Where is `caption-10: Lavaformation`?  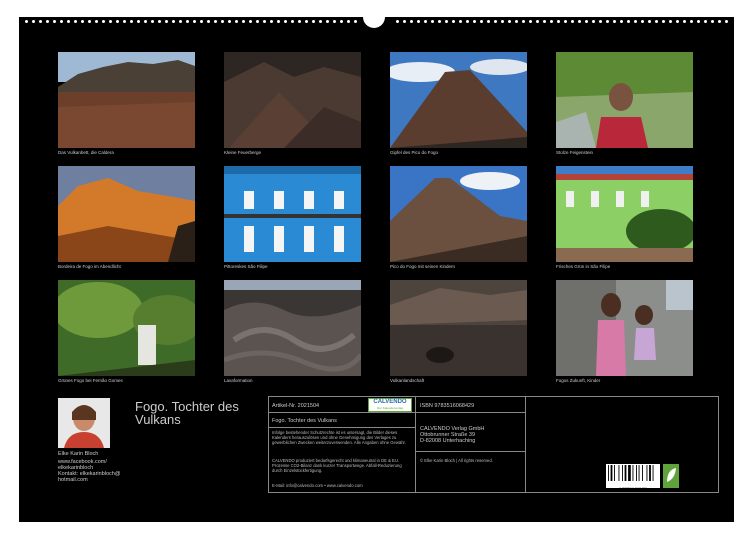 caption-10: Lavaformation is located at coordinates (238, 380).